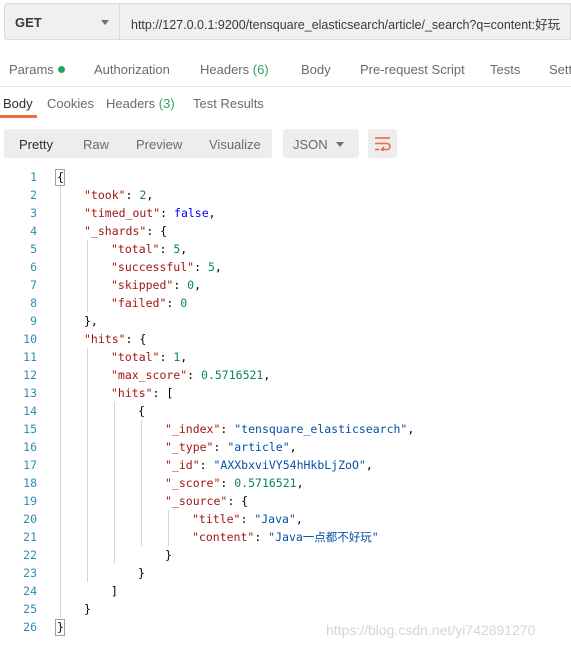 The image size is (571, 650). Describe the element at coordinates (96, 144) in the screenshot. I see `view-raw-button: Raw` at that location.